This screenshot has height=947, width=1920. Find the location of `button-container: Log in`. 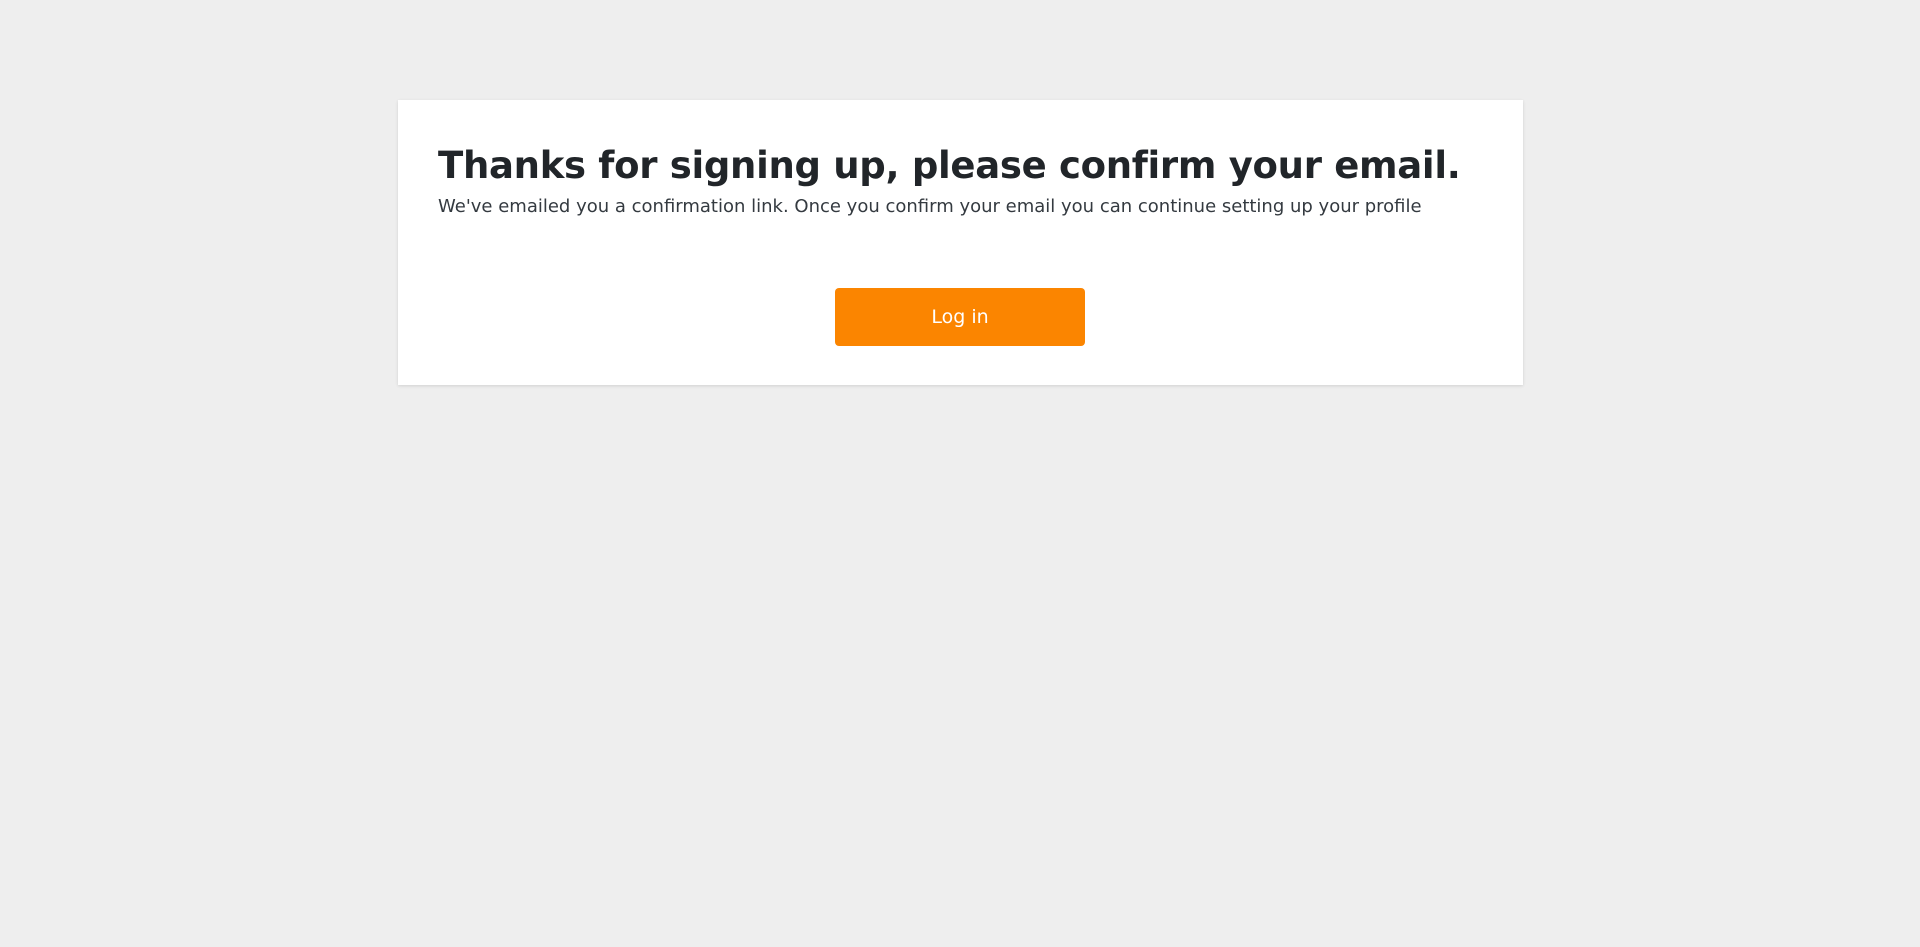

button-container: Log in is located at coordinates (960, 317).